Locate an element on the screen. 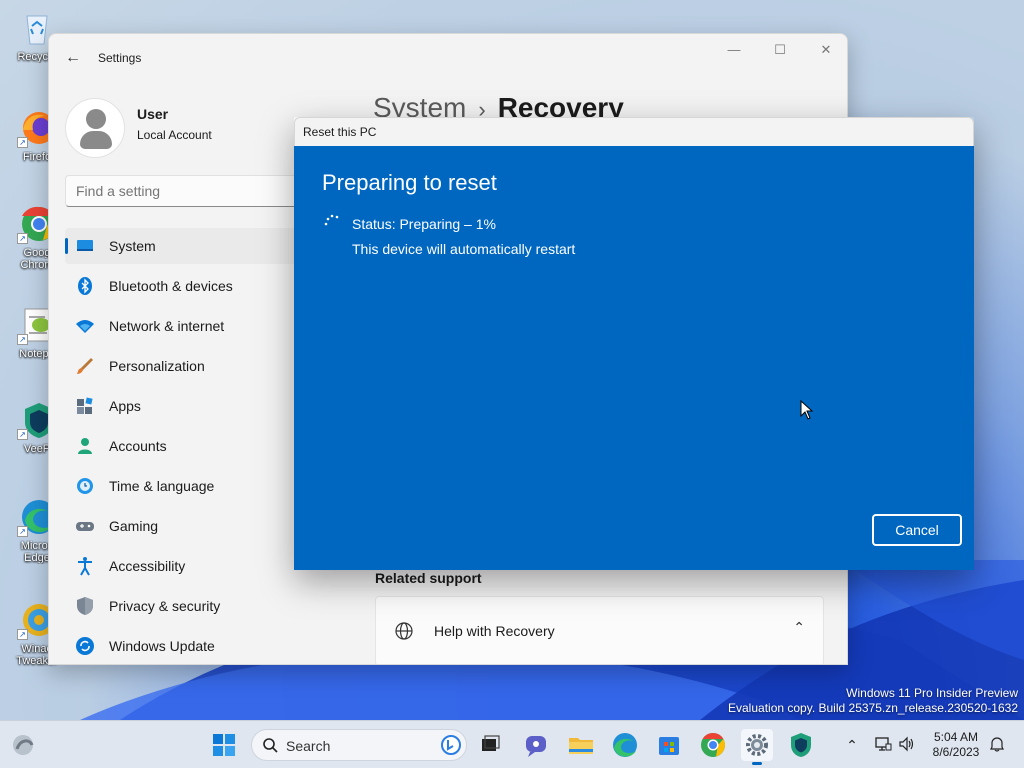 The height and width of the screenshot is (768, 1024). settings-icon is located at coordinates (757, 745).